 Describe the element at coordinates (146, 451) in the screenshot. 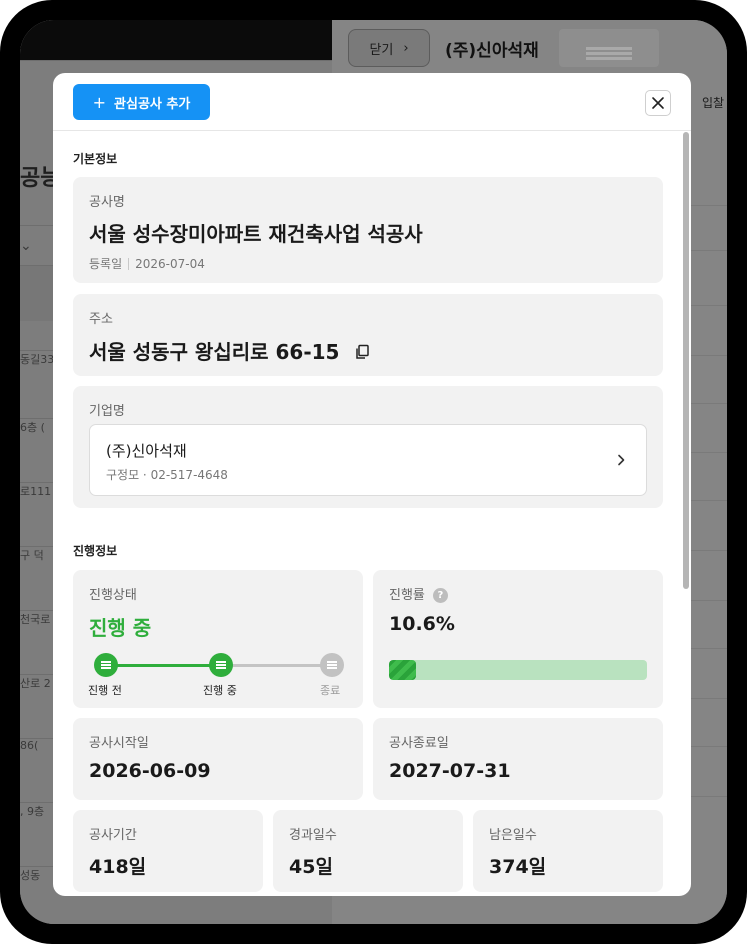

I see `company-name: (주)신아석재` at that location.